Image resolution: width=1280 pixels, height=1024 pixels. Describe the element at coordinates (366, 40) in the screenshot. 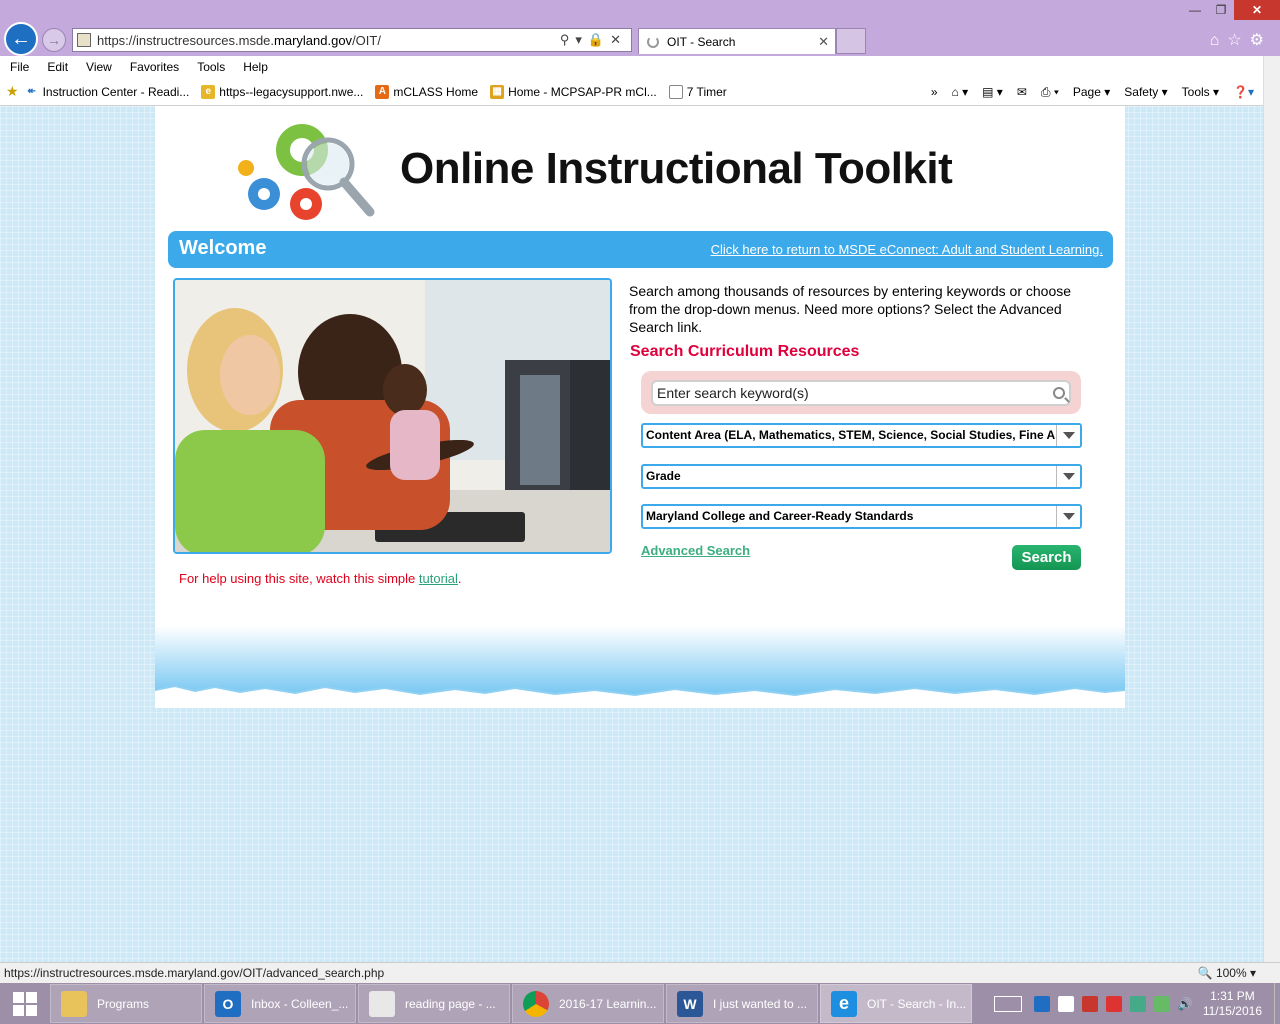

I see `url-suffix: /OIT/` at that location.